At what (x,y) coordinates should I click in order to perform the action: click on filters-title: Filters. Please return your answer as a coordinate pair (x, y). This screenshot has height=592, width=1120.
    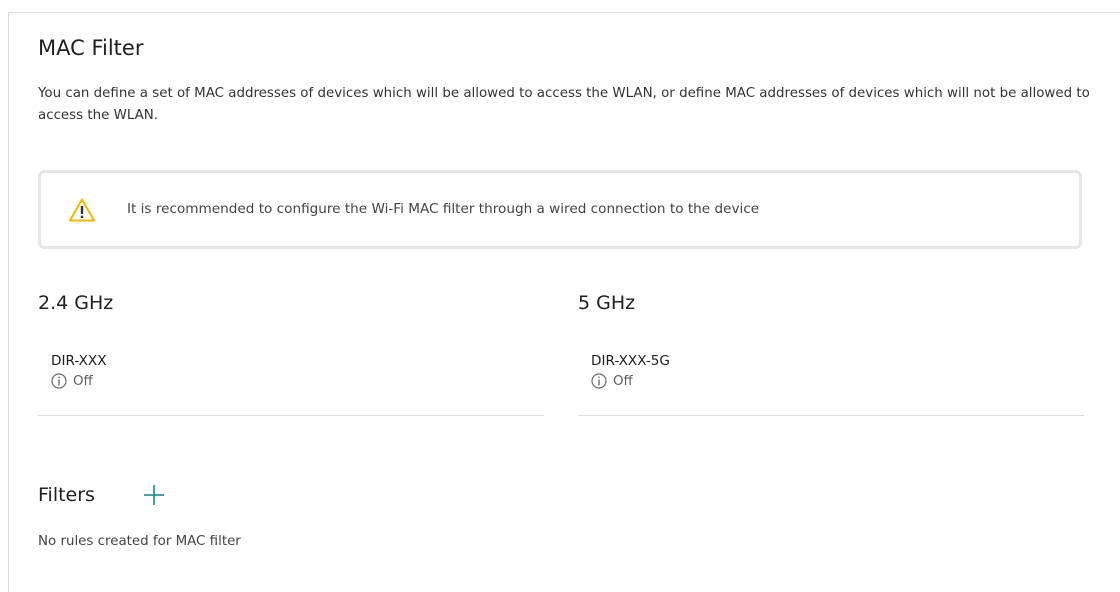
    Looking at the image, I should click on (66, 495).